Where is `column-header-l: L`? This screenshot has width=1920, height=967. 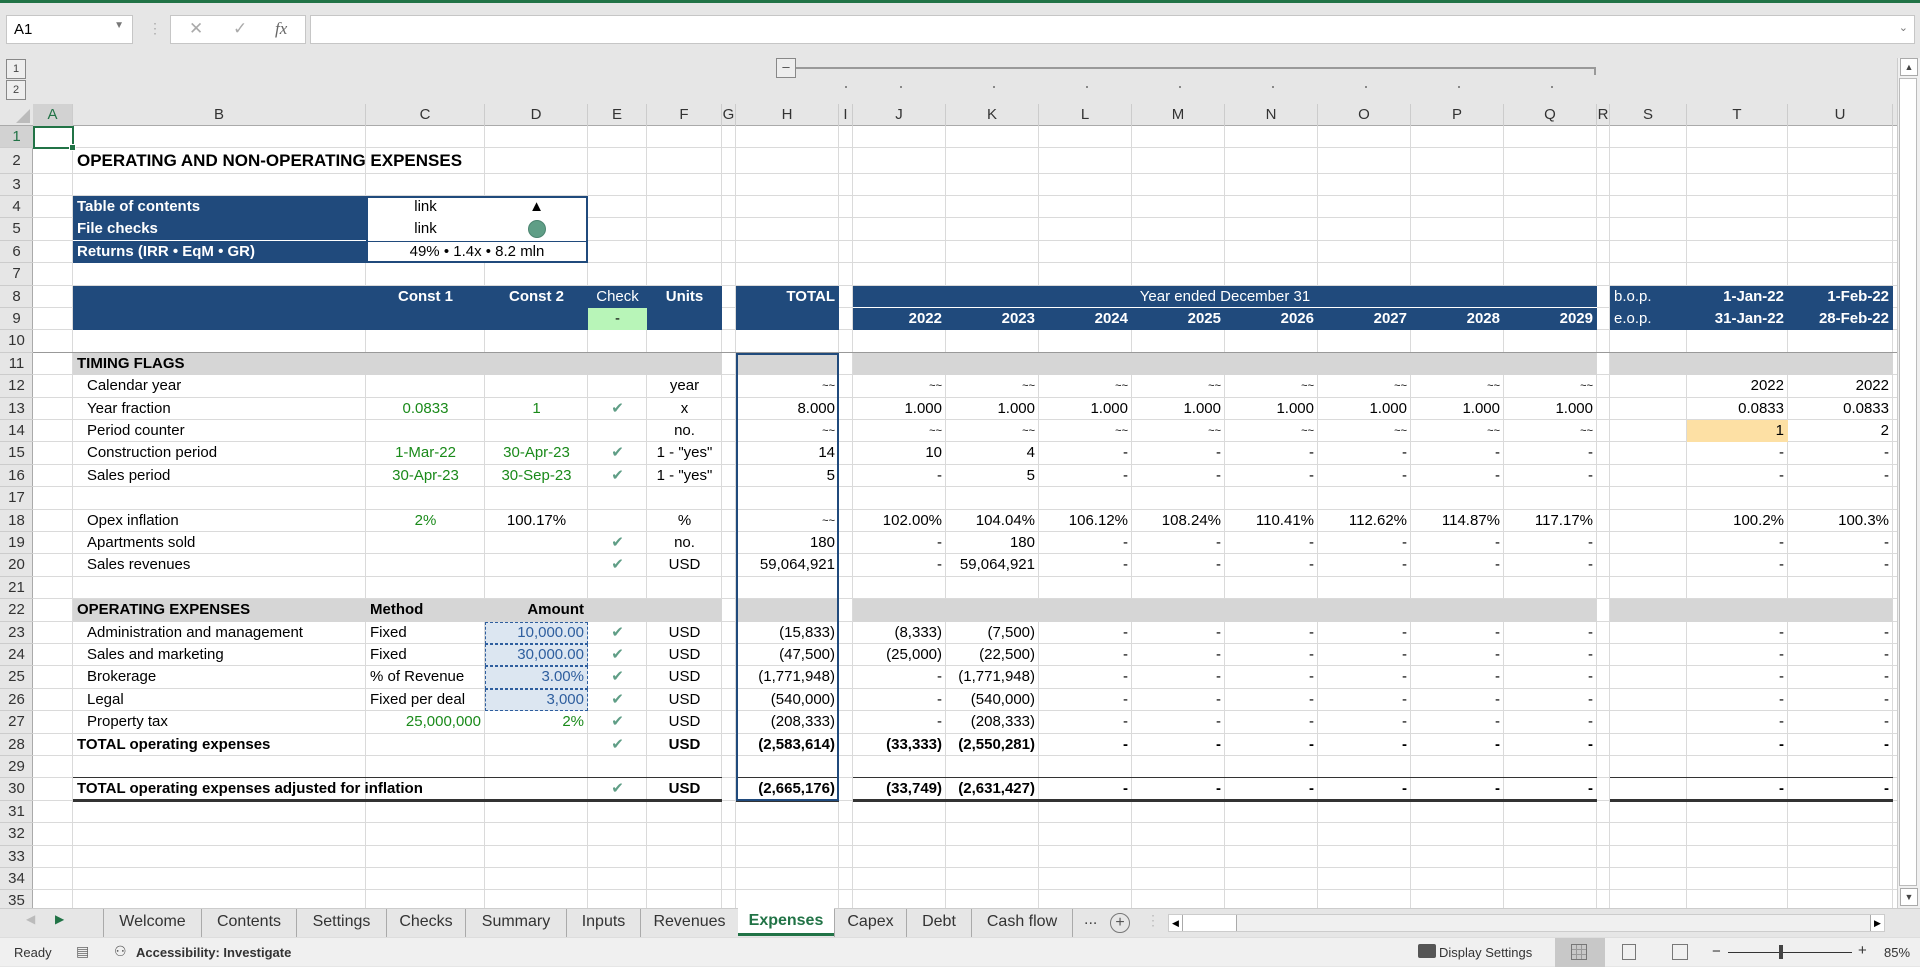
column-header-l: L is located at coordinates (1085, 115).